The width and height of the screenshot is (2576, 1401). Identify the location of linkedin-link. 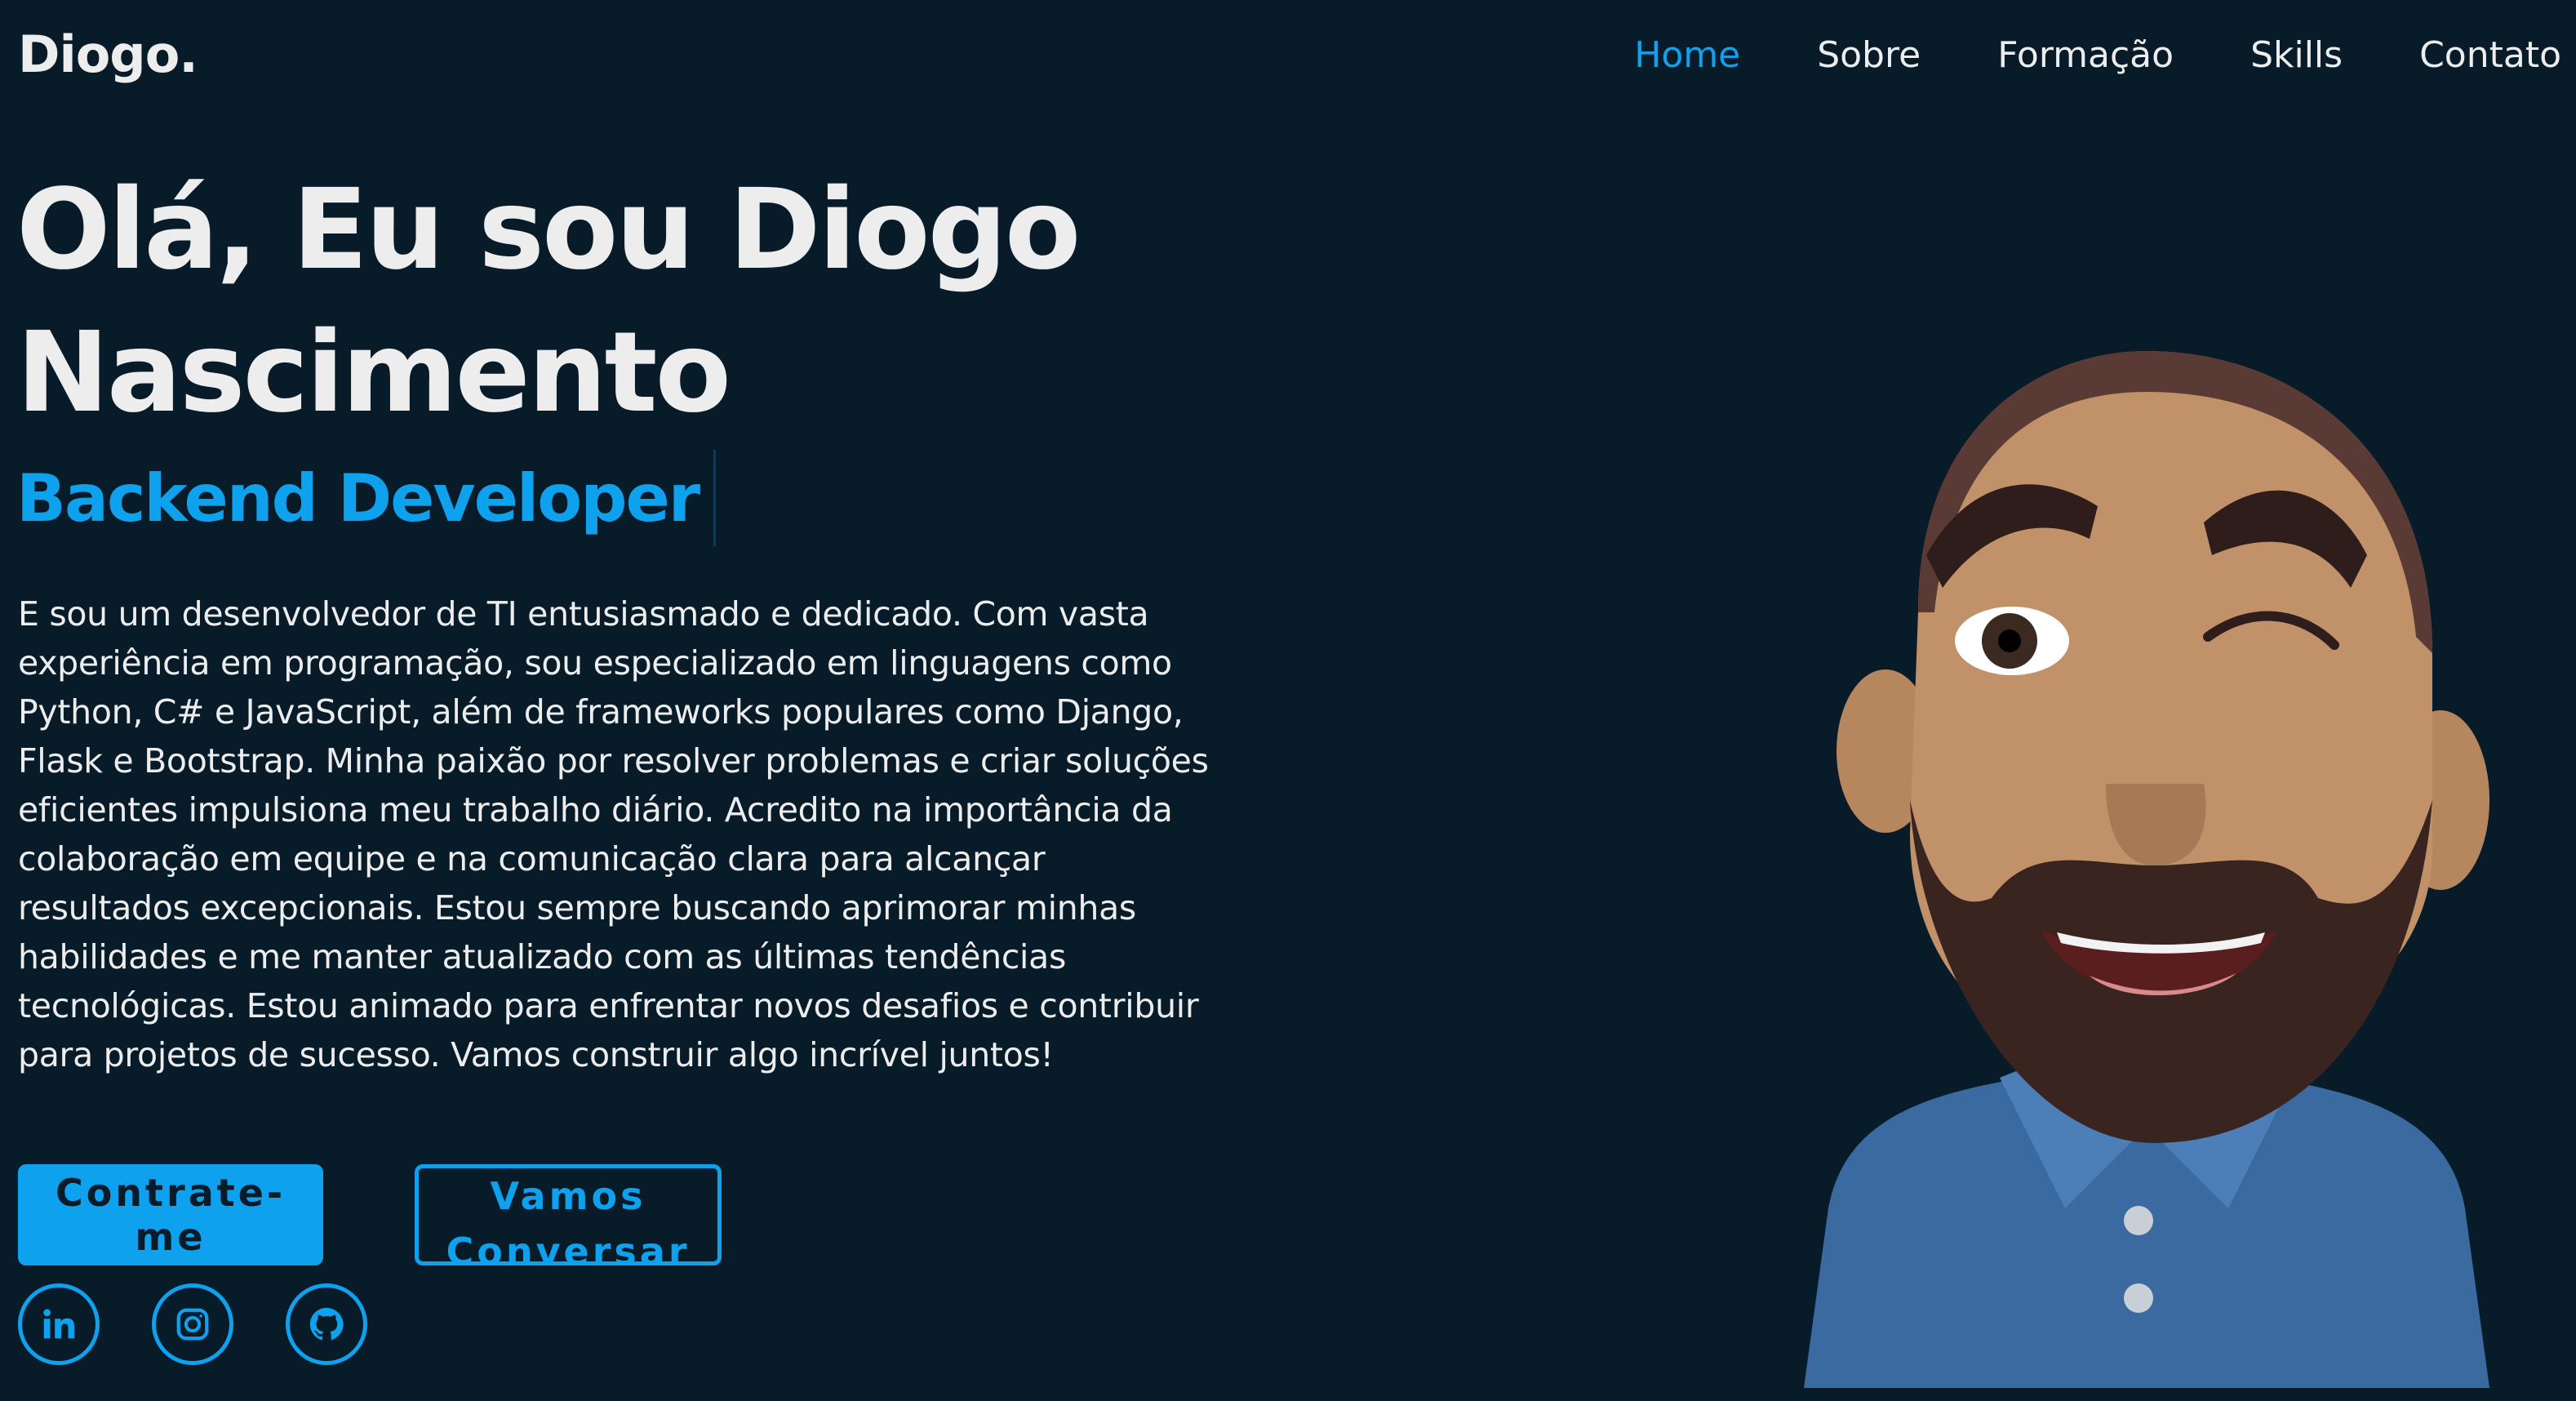
(59, 1324).